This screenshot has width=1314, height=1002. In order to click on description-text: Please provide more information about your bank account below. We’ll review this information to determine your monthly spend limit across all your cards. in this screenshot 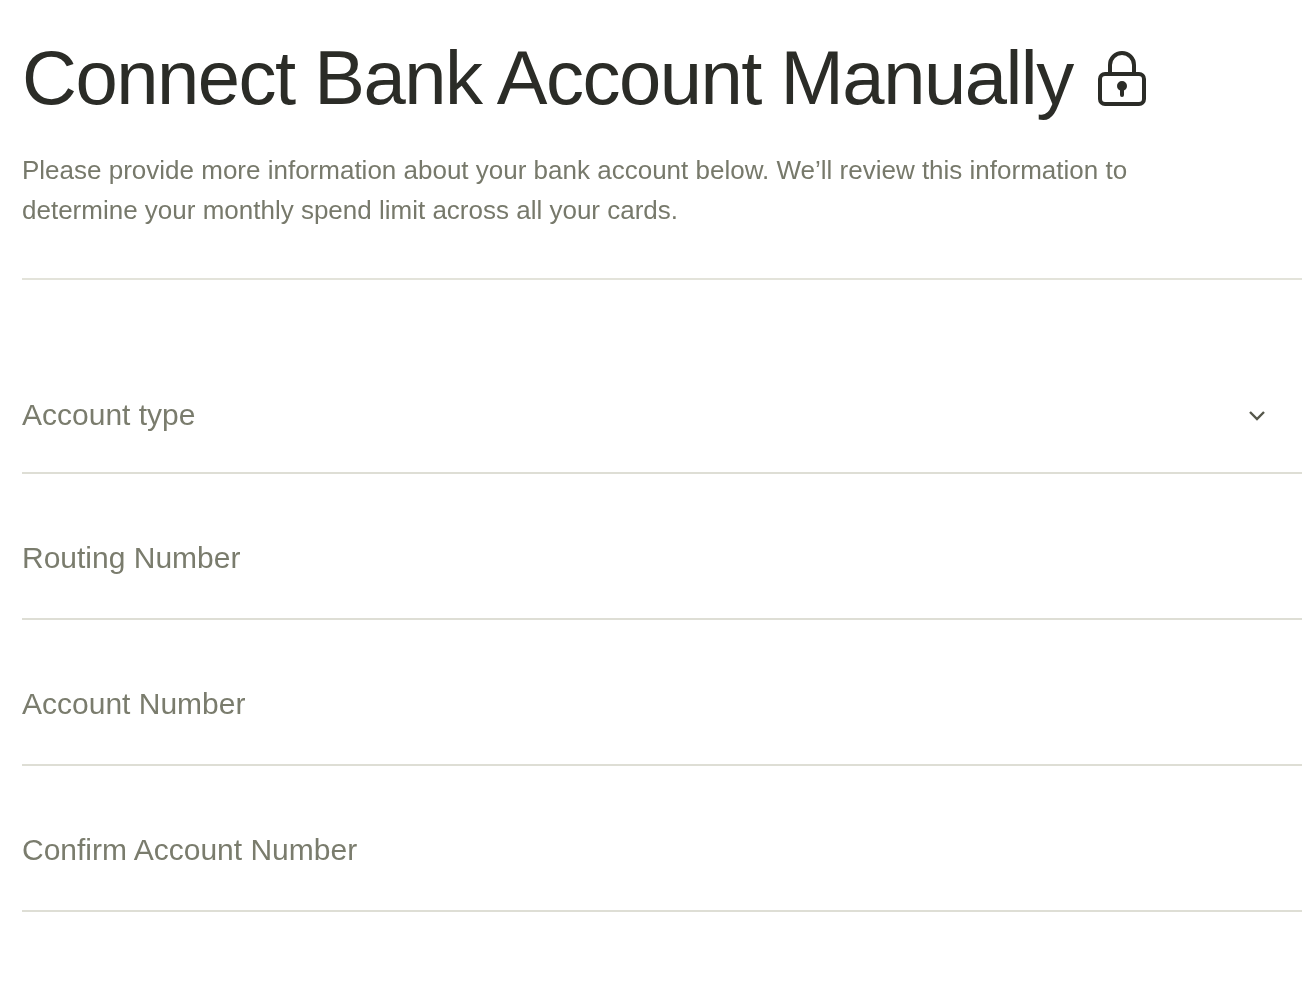, I will do `click(575, 190)`.